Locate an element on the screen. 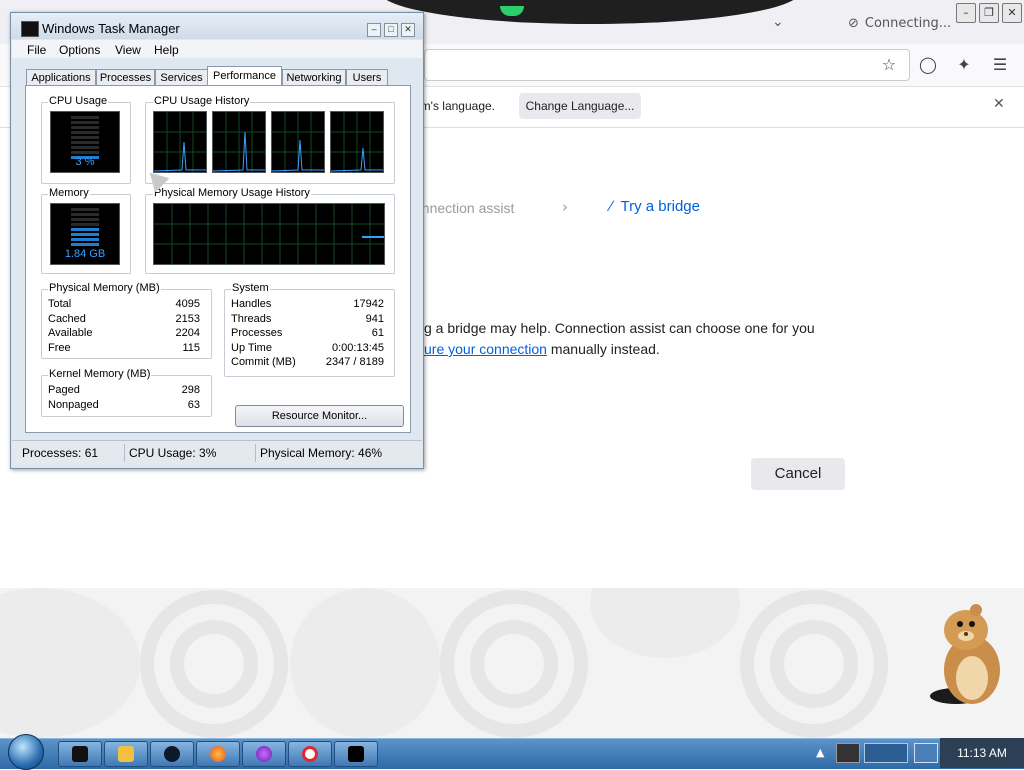 This screenshot has width=1024, height=770. kernel-memory-nonpaged-value: 63 is located at coordinates (193, 405).